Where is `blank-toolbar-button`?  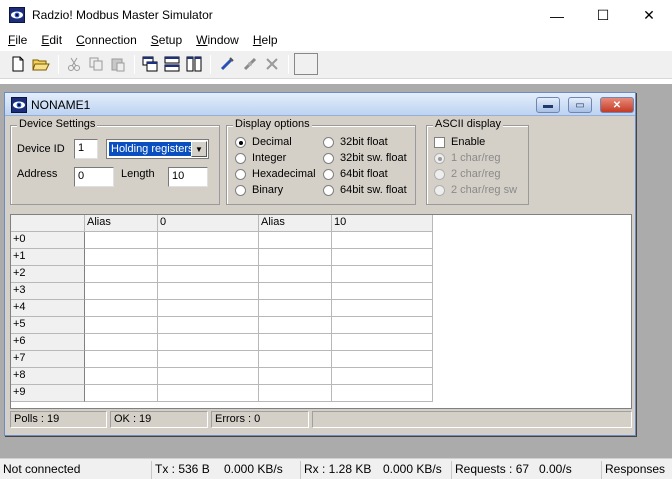
blank-toolbar-button is located at coordinates (306, 64).